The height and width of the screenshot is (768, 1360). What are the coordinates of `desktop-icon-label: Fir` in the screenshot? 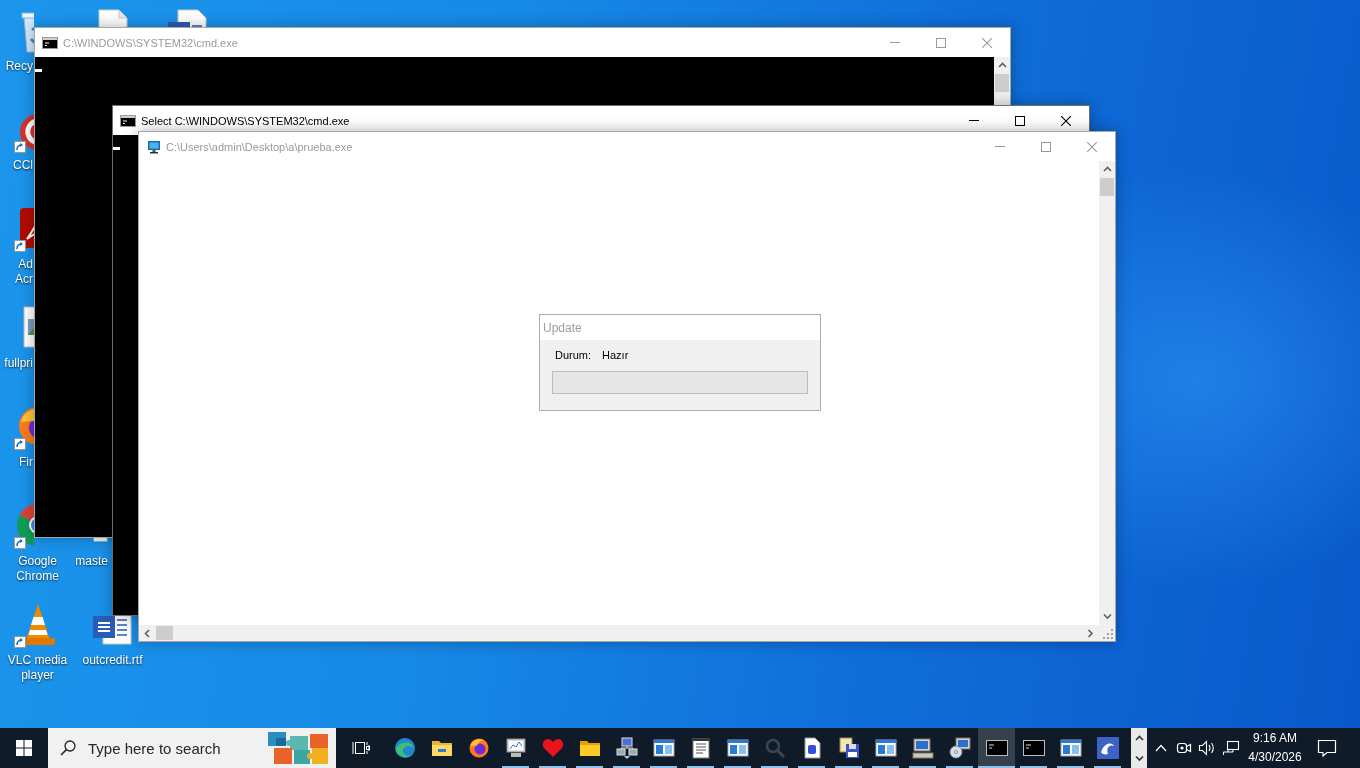 It's located at (16, 462).